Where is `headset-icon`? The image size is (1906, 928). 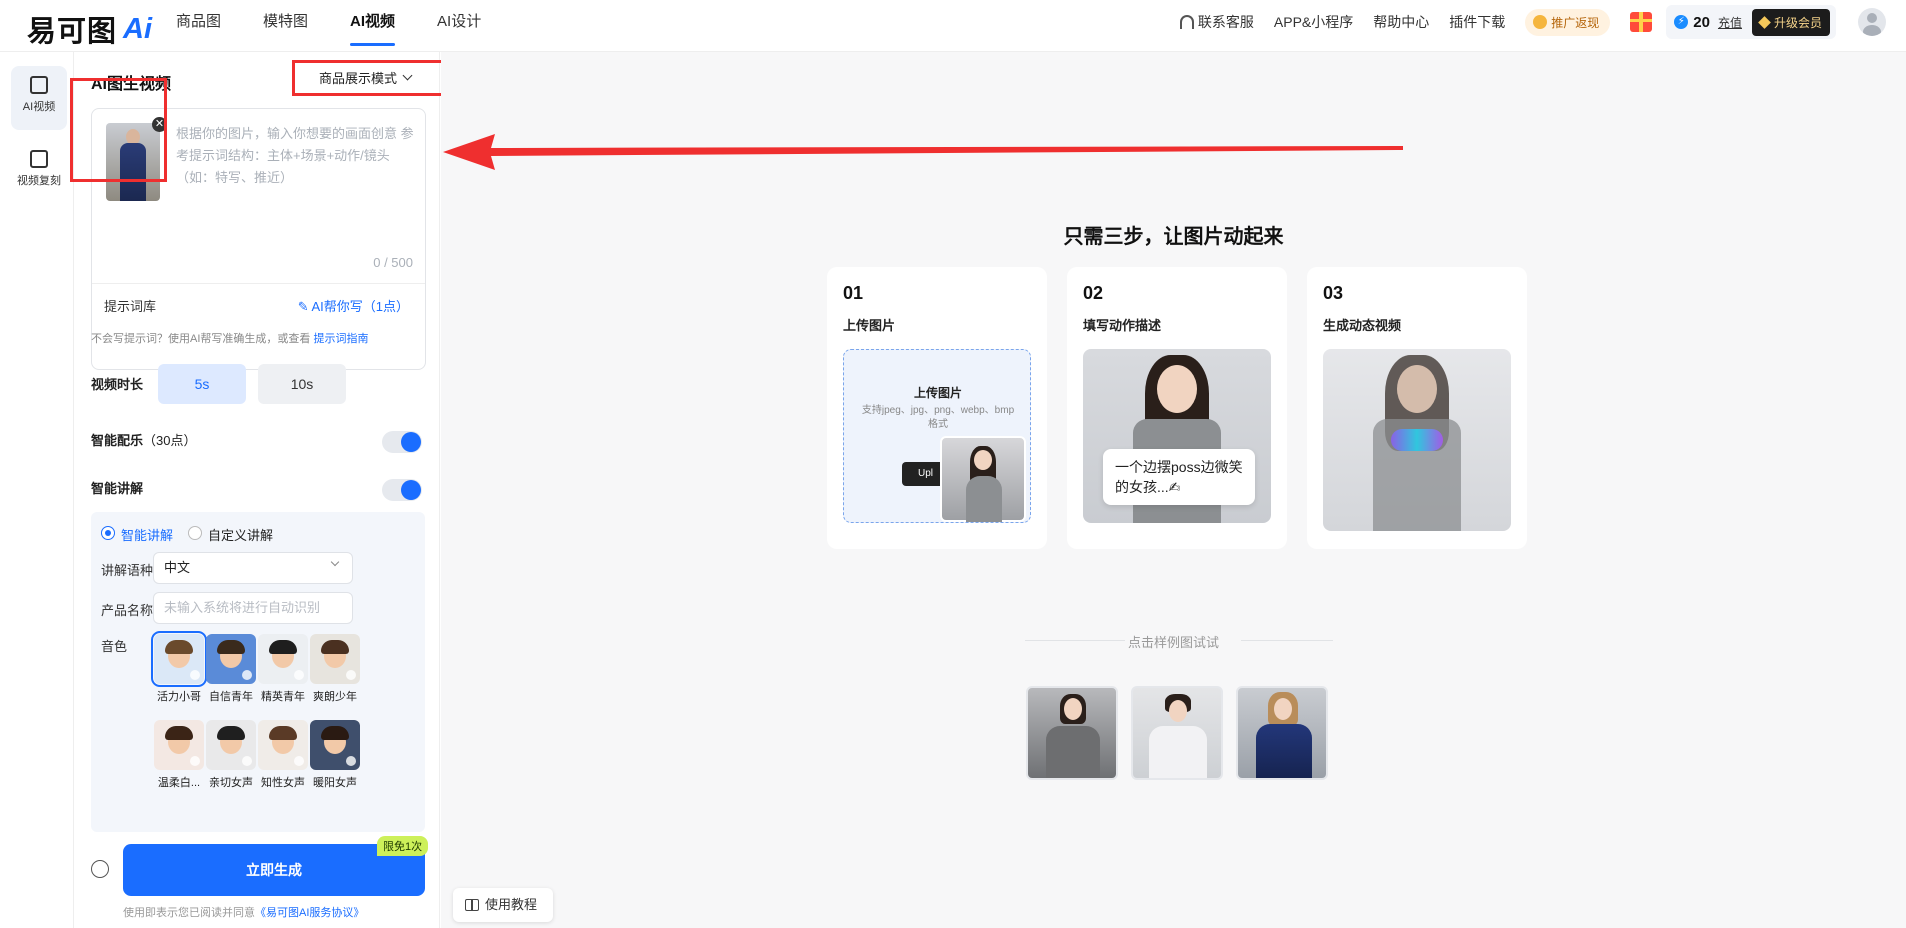
headset-icon is located at coordinates (1186, 22).